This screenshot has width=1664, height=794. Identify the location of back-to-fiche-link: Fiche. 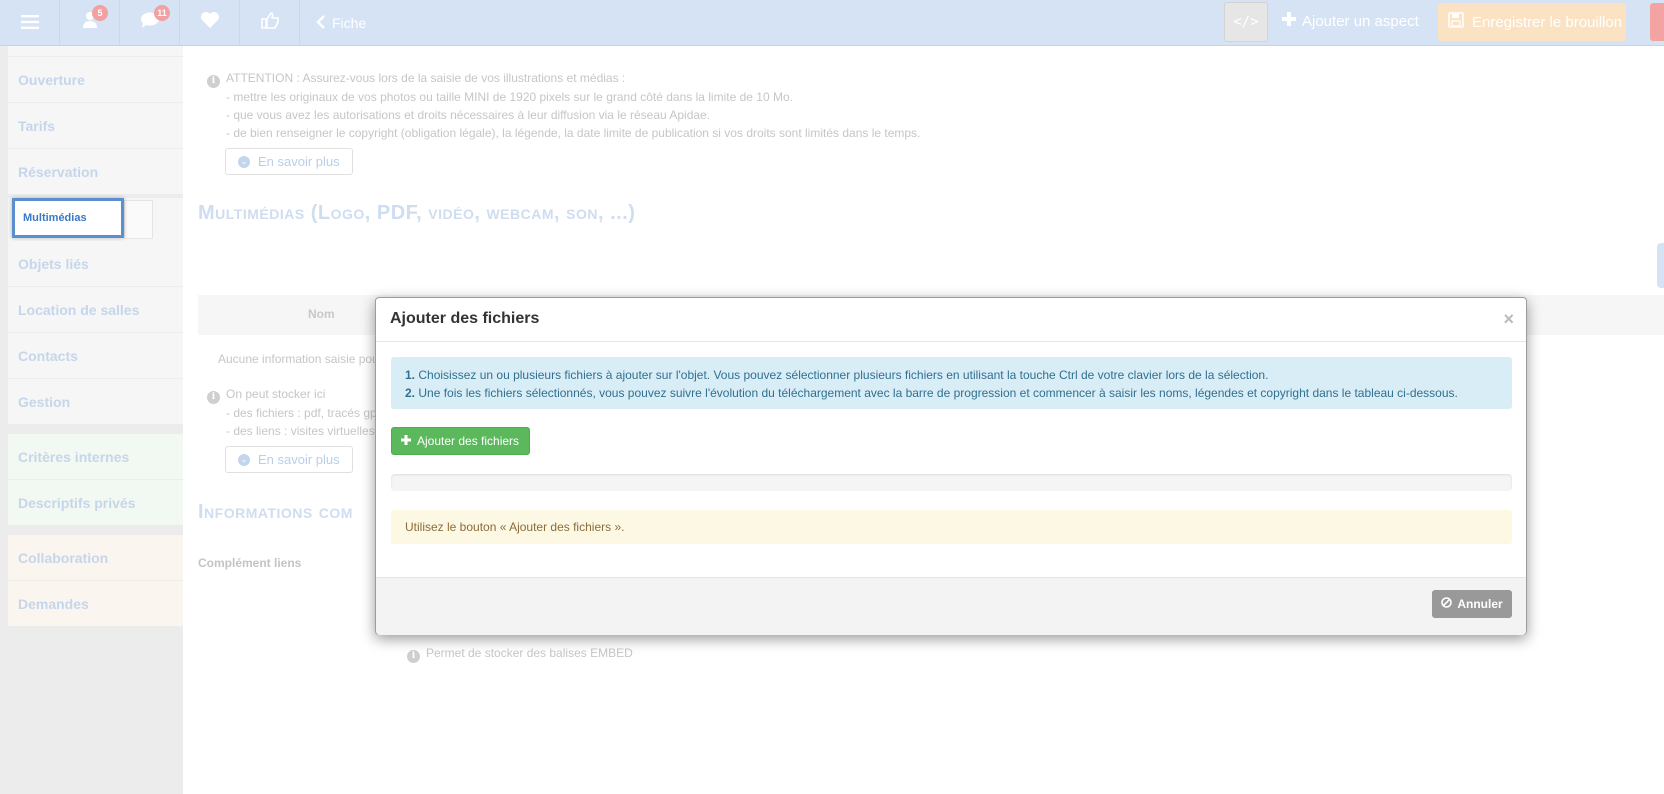
(341, 23).